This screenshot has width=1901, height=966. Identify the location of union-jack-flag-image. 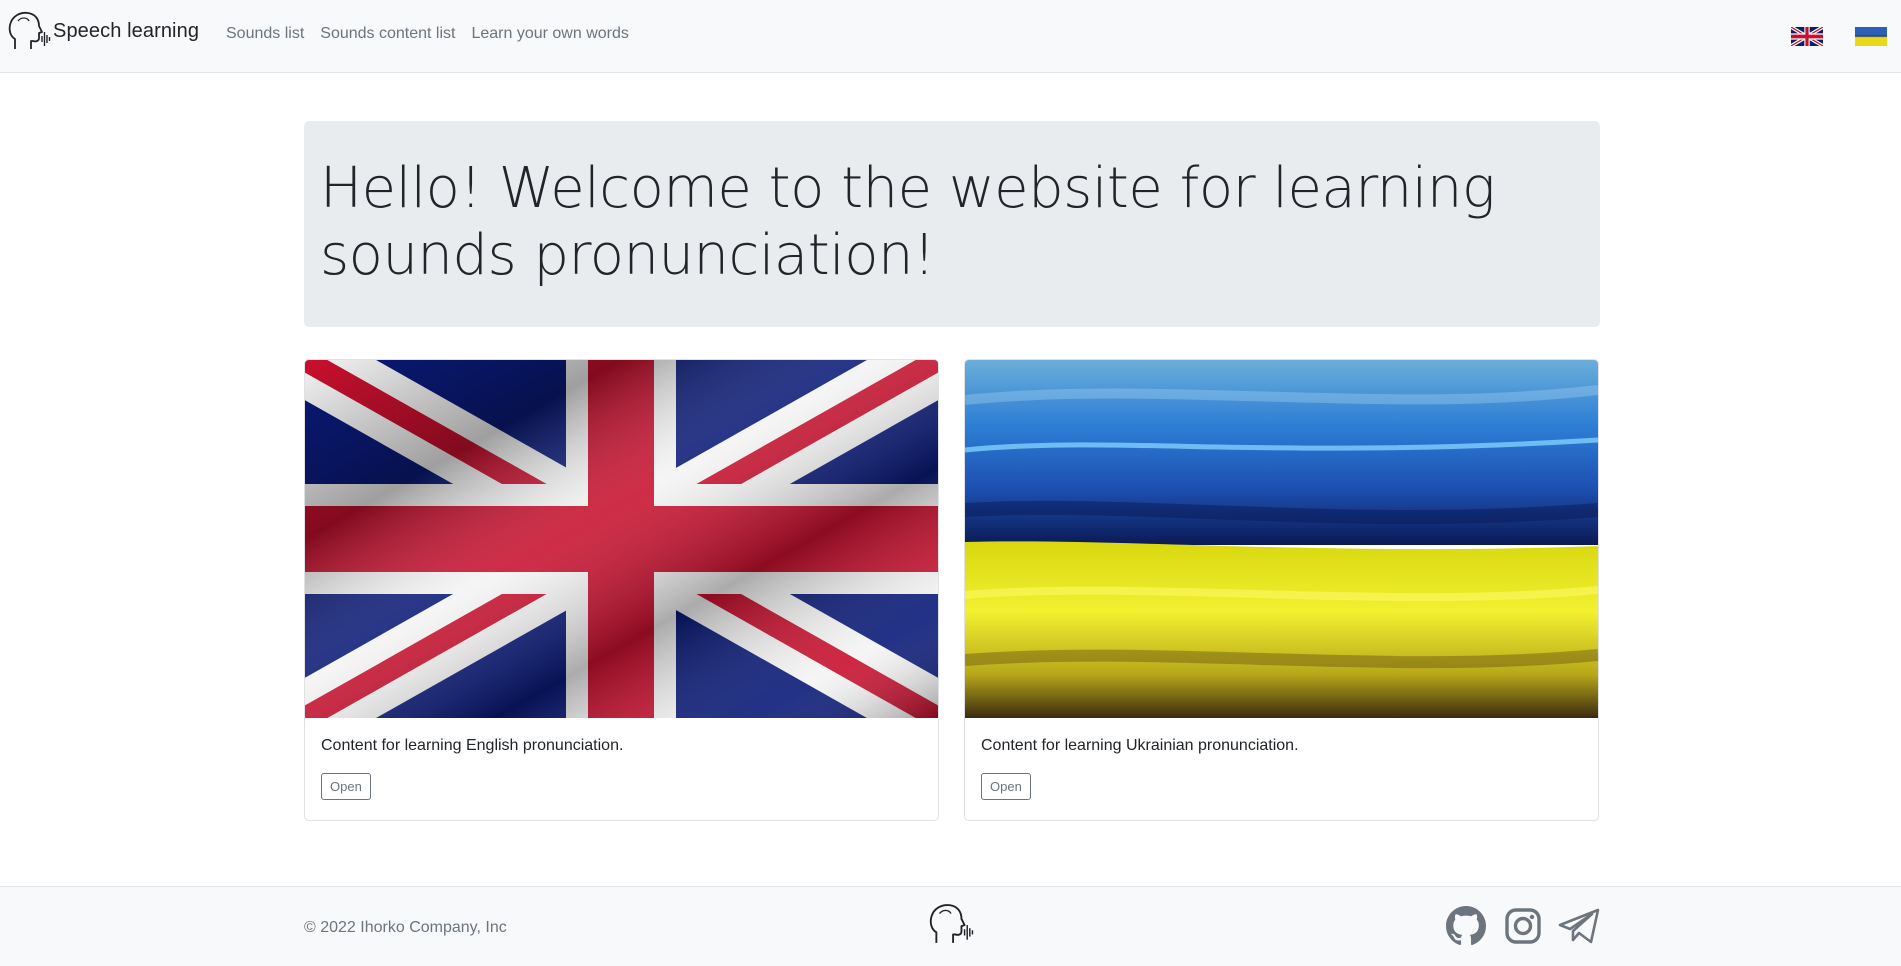
(621, 539).